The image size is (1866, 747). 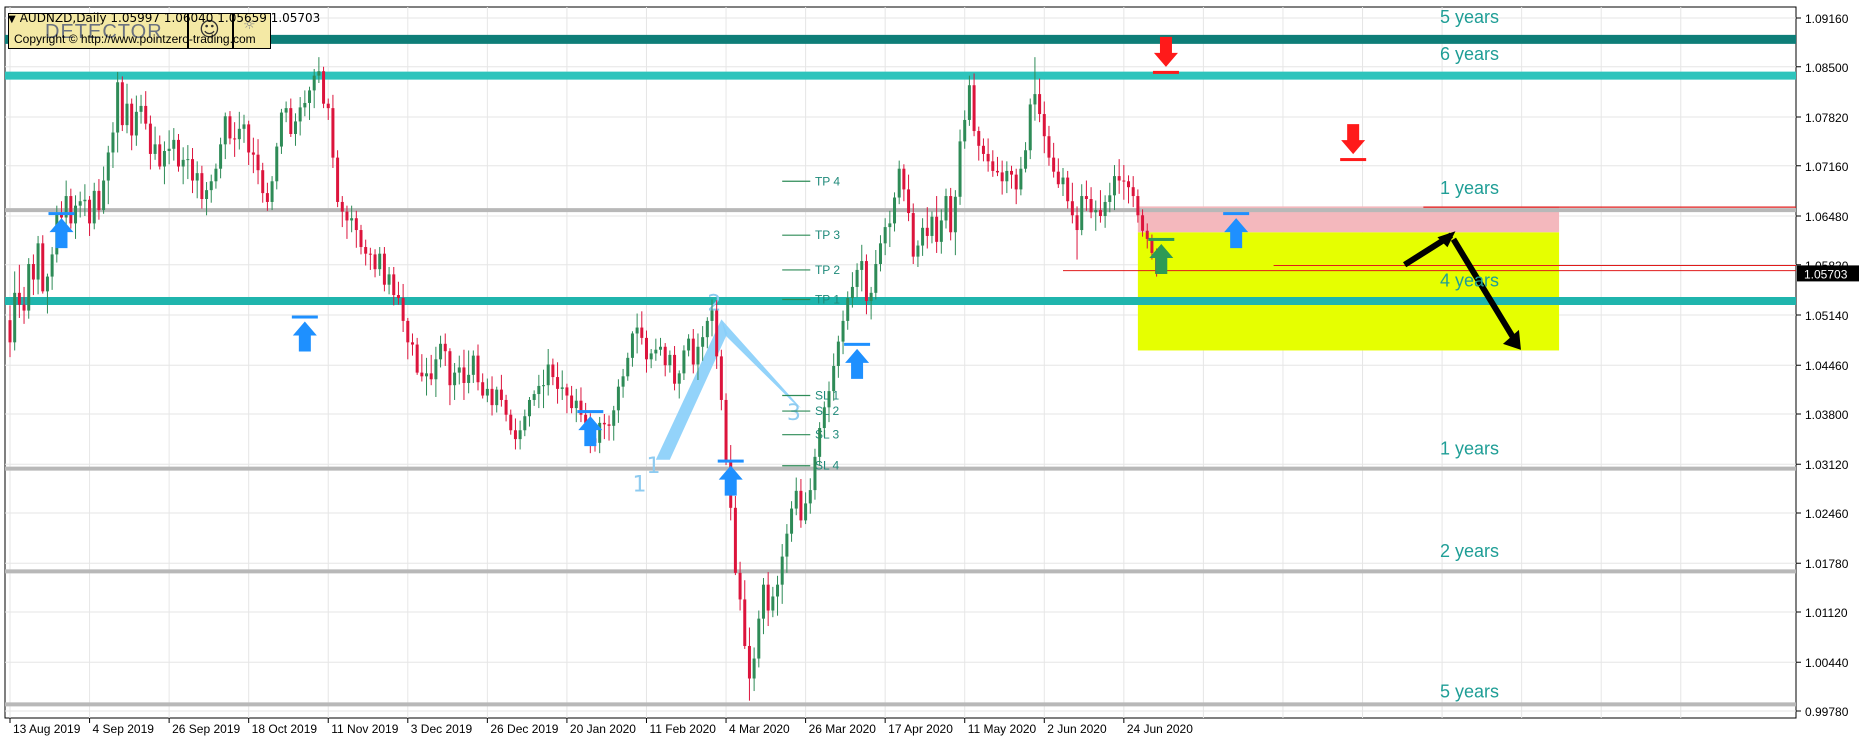 I want to click on level-label: 4 years, so click(x=1469, y=281).